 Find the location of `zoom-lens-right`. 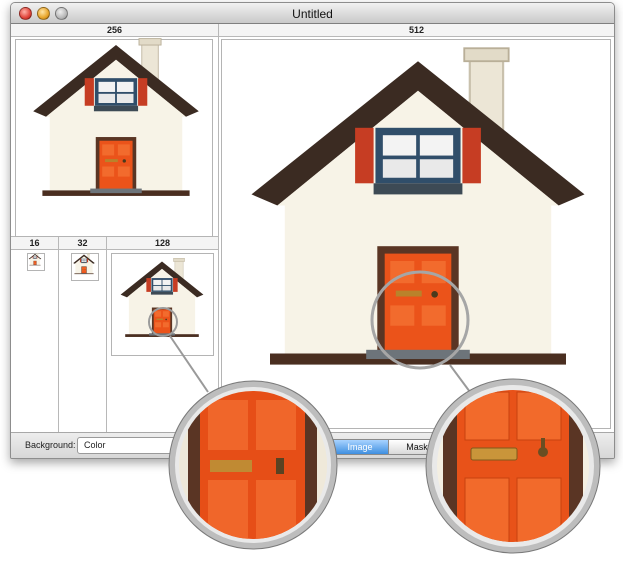

zoom-lens-right is located at coordinates (513, 466).